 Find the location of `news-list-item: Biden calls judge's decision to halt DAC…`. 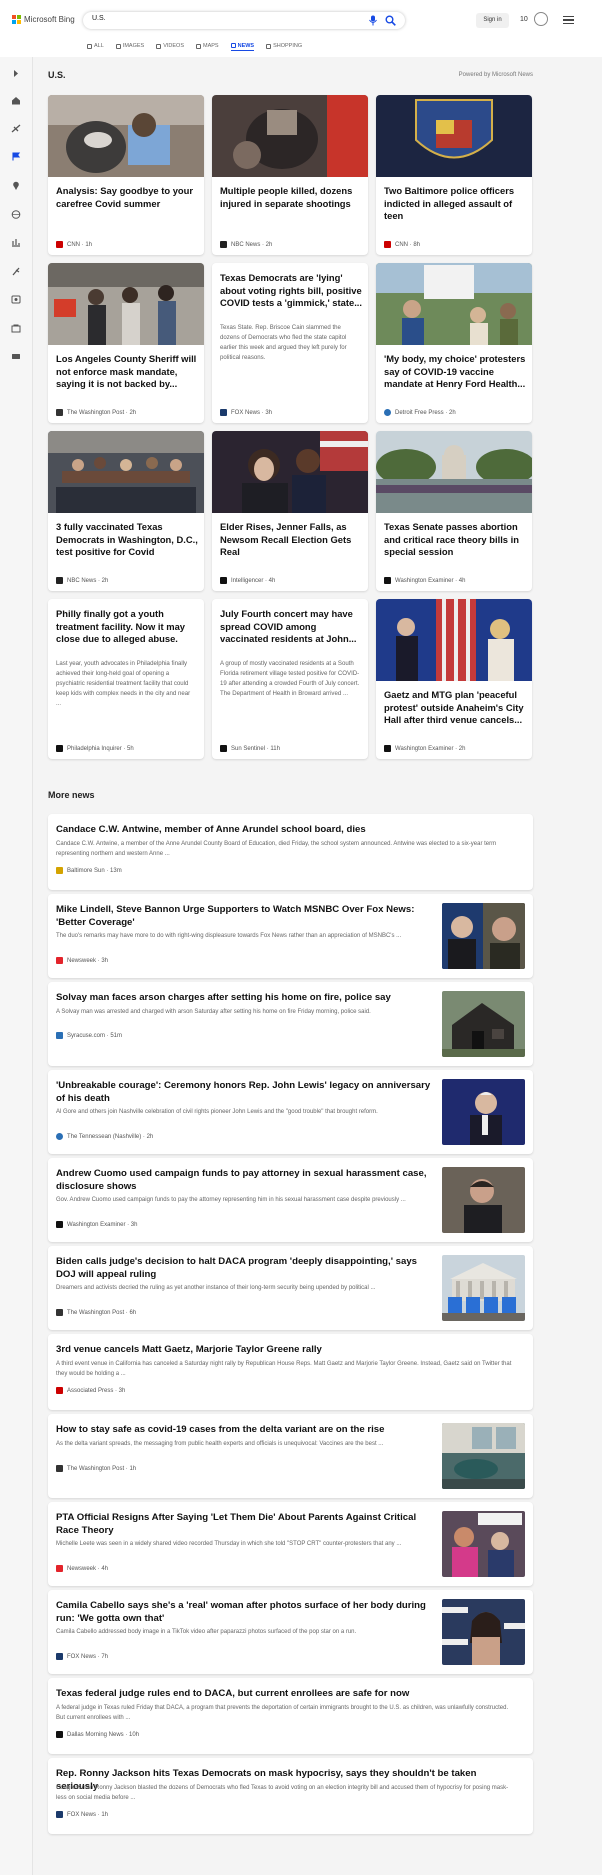

news-list-item: Biden calls judge's decision to halt DAC… is located at coordinates (290, 1288).